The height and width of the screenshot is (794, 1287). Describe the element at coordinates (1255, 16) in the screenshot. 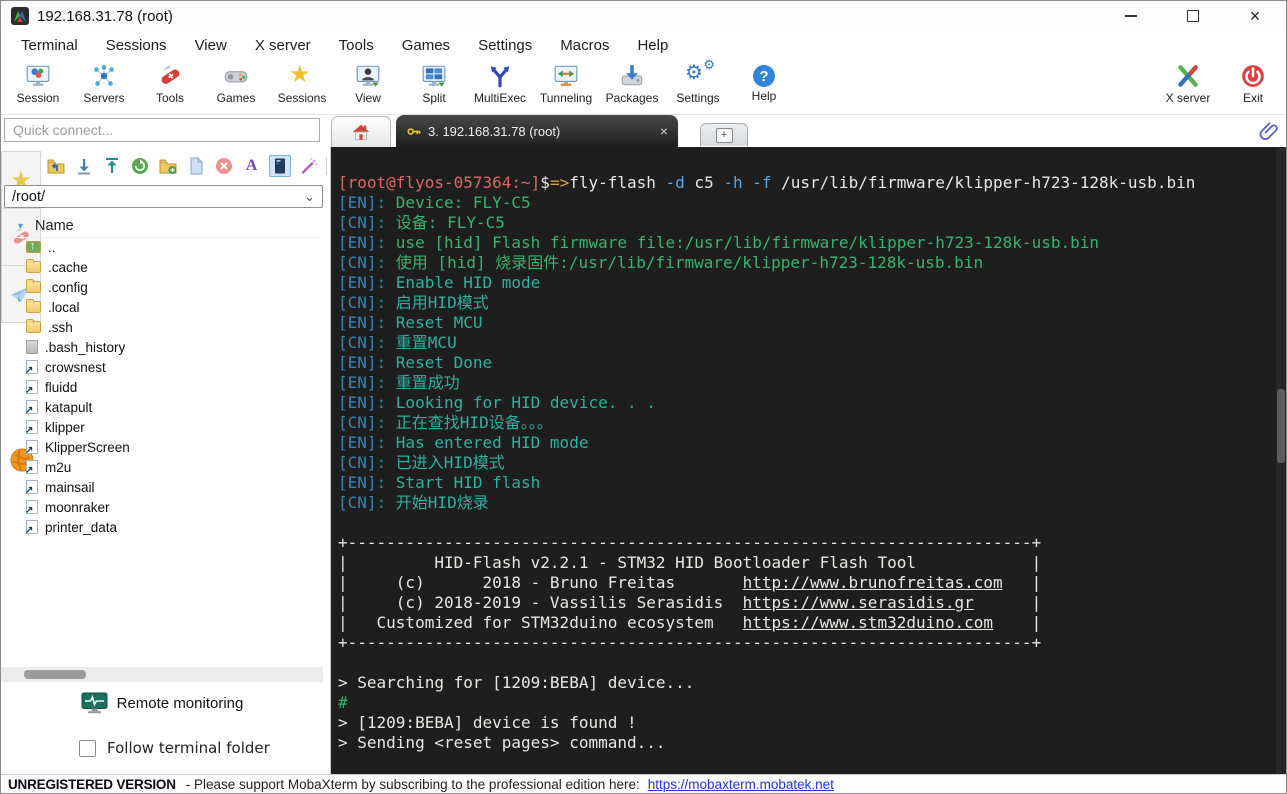

I see `close-button: ×` at that location.